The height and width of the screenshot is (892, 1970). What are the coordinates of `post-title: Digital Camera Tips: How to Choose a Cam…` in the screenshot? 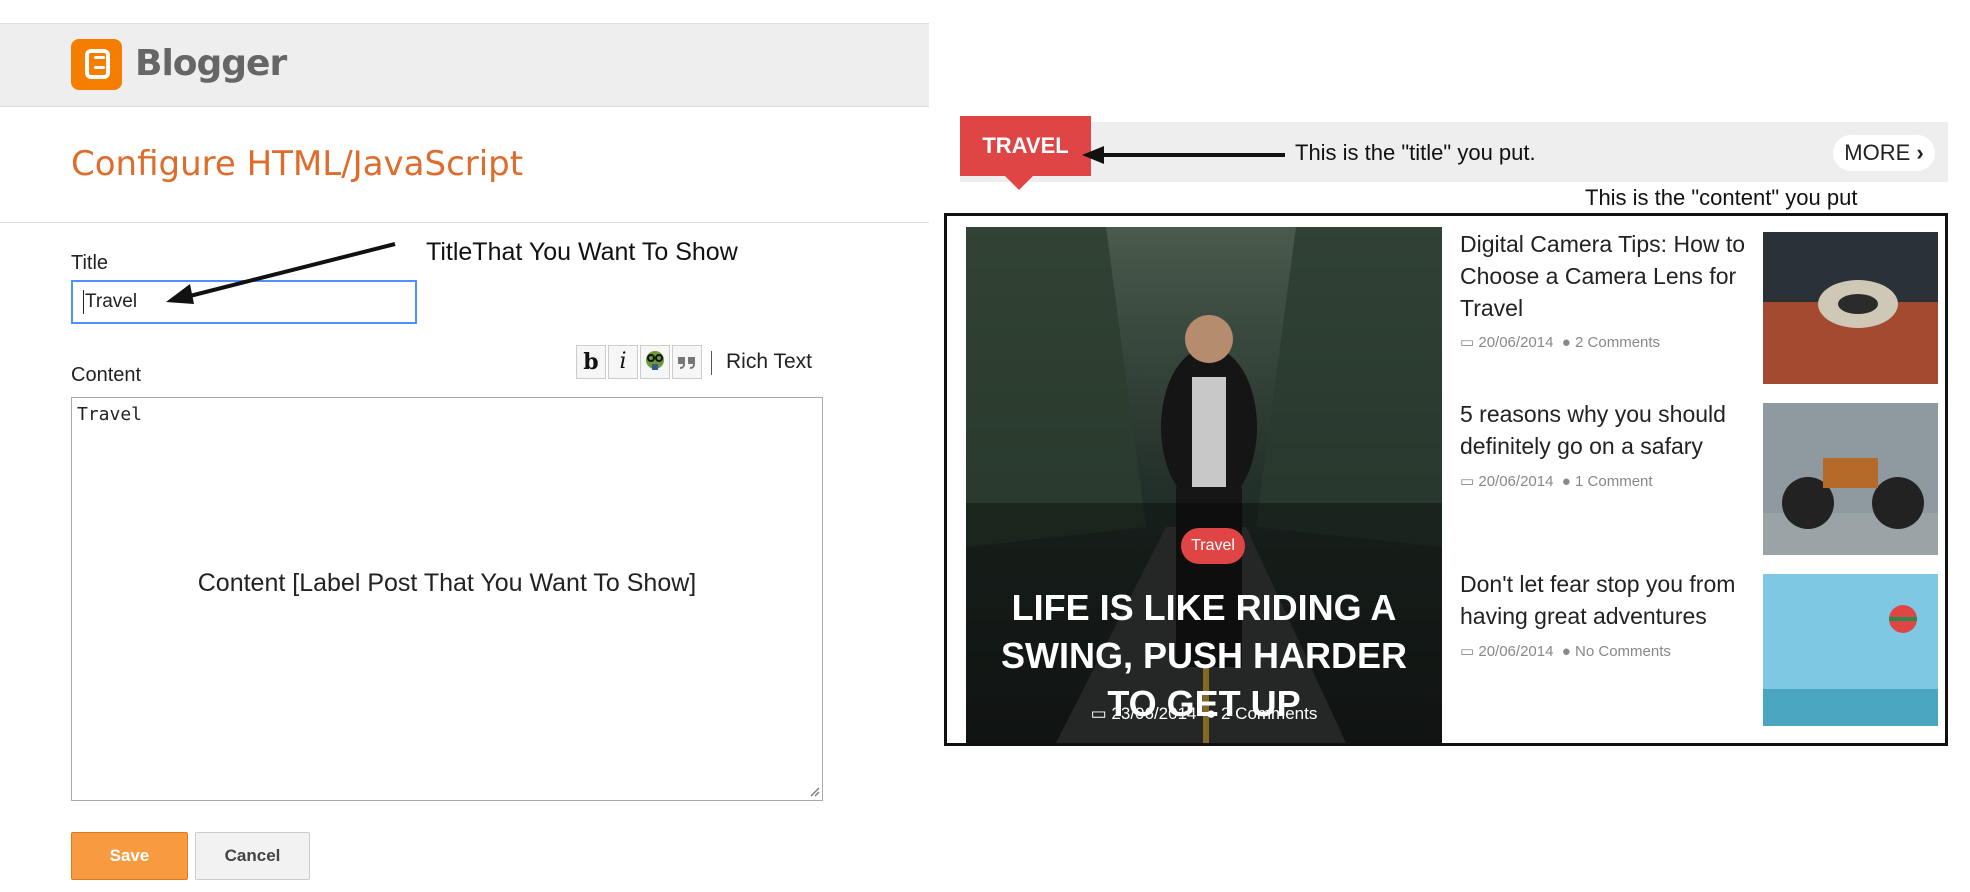 It's located at (1605, 276).